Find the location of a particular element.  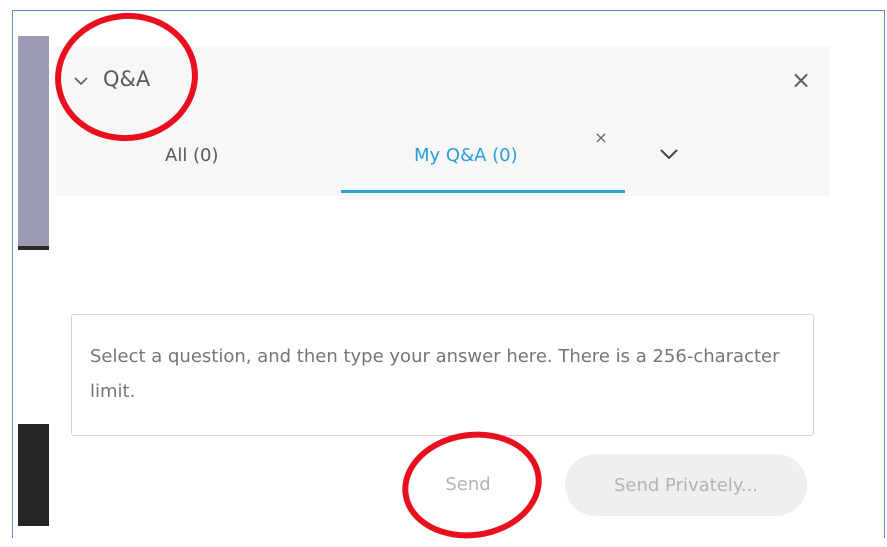

tab-dropdown-icon is located at coordinates (669, 154).